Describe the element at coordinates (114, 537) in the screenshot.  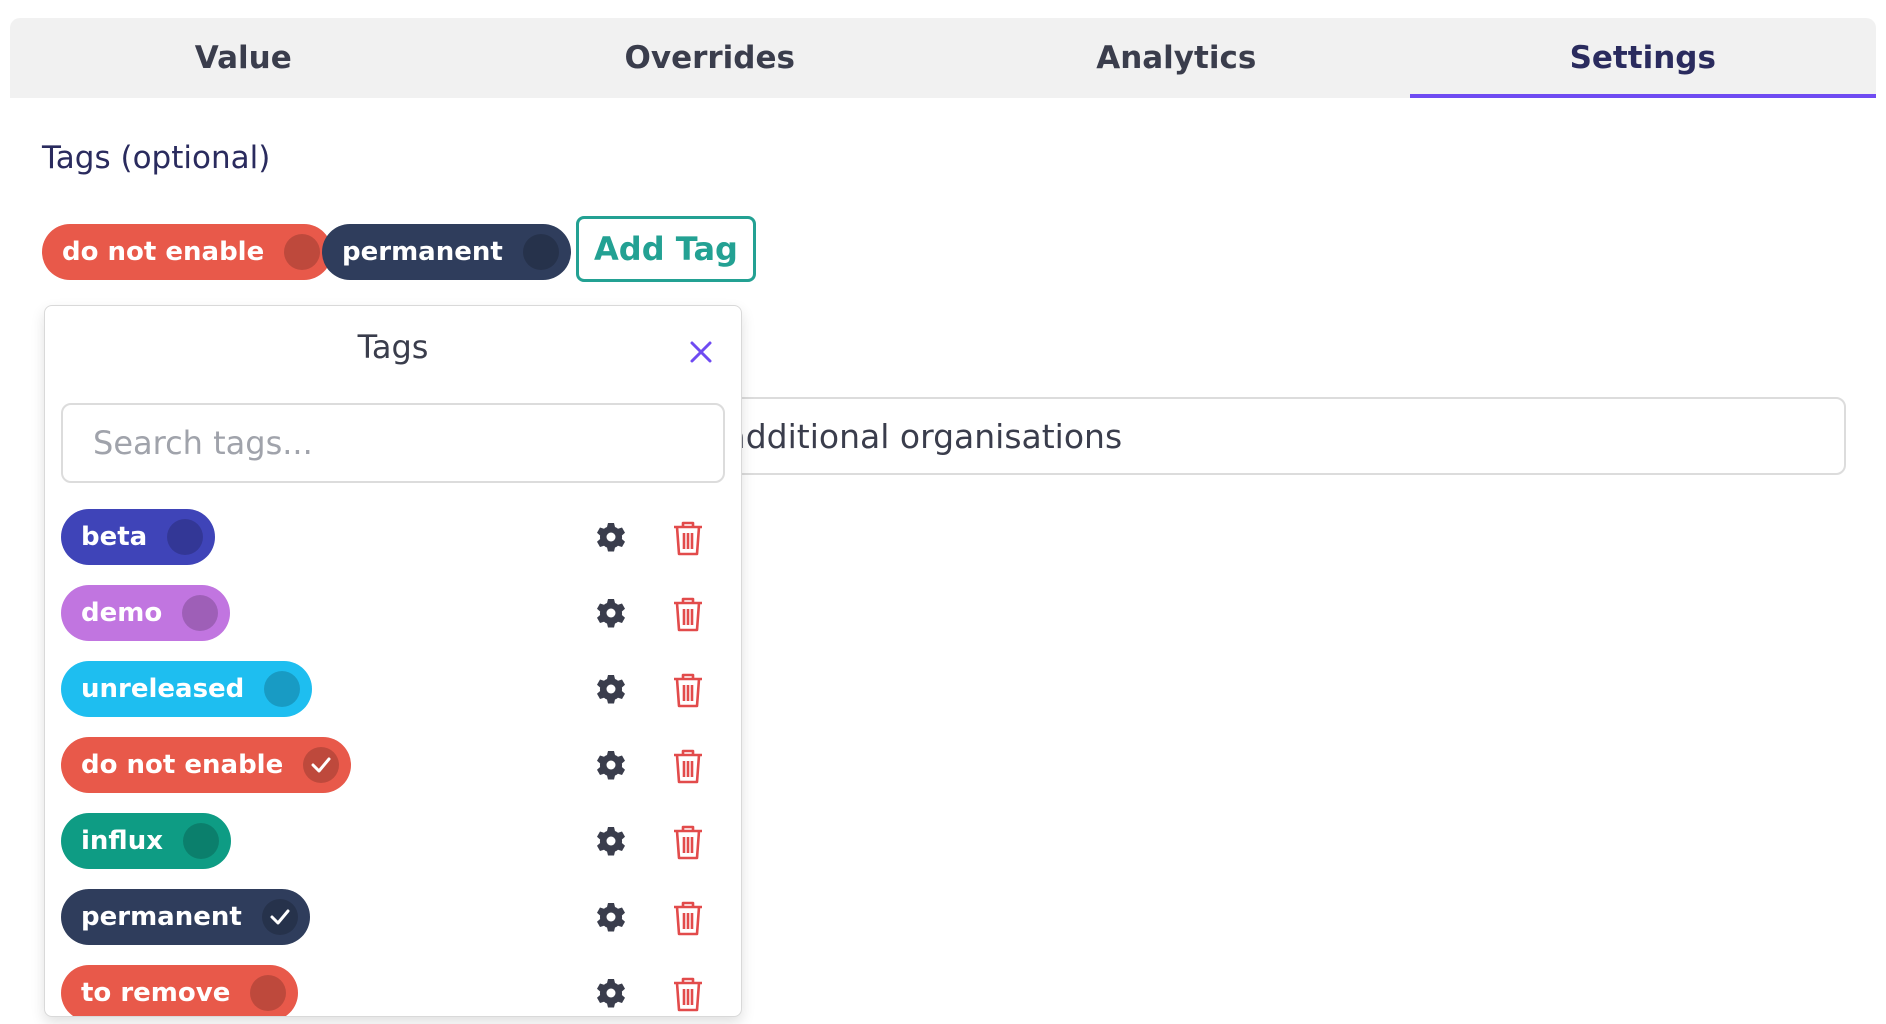
I see `tag-label: beta` at that location.